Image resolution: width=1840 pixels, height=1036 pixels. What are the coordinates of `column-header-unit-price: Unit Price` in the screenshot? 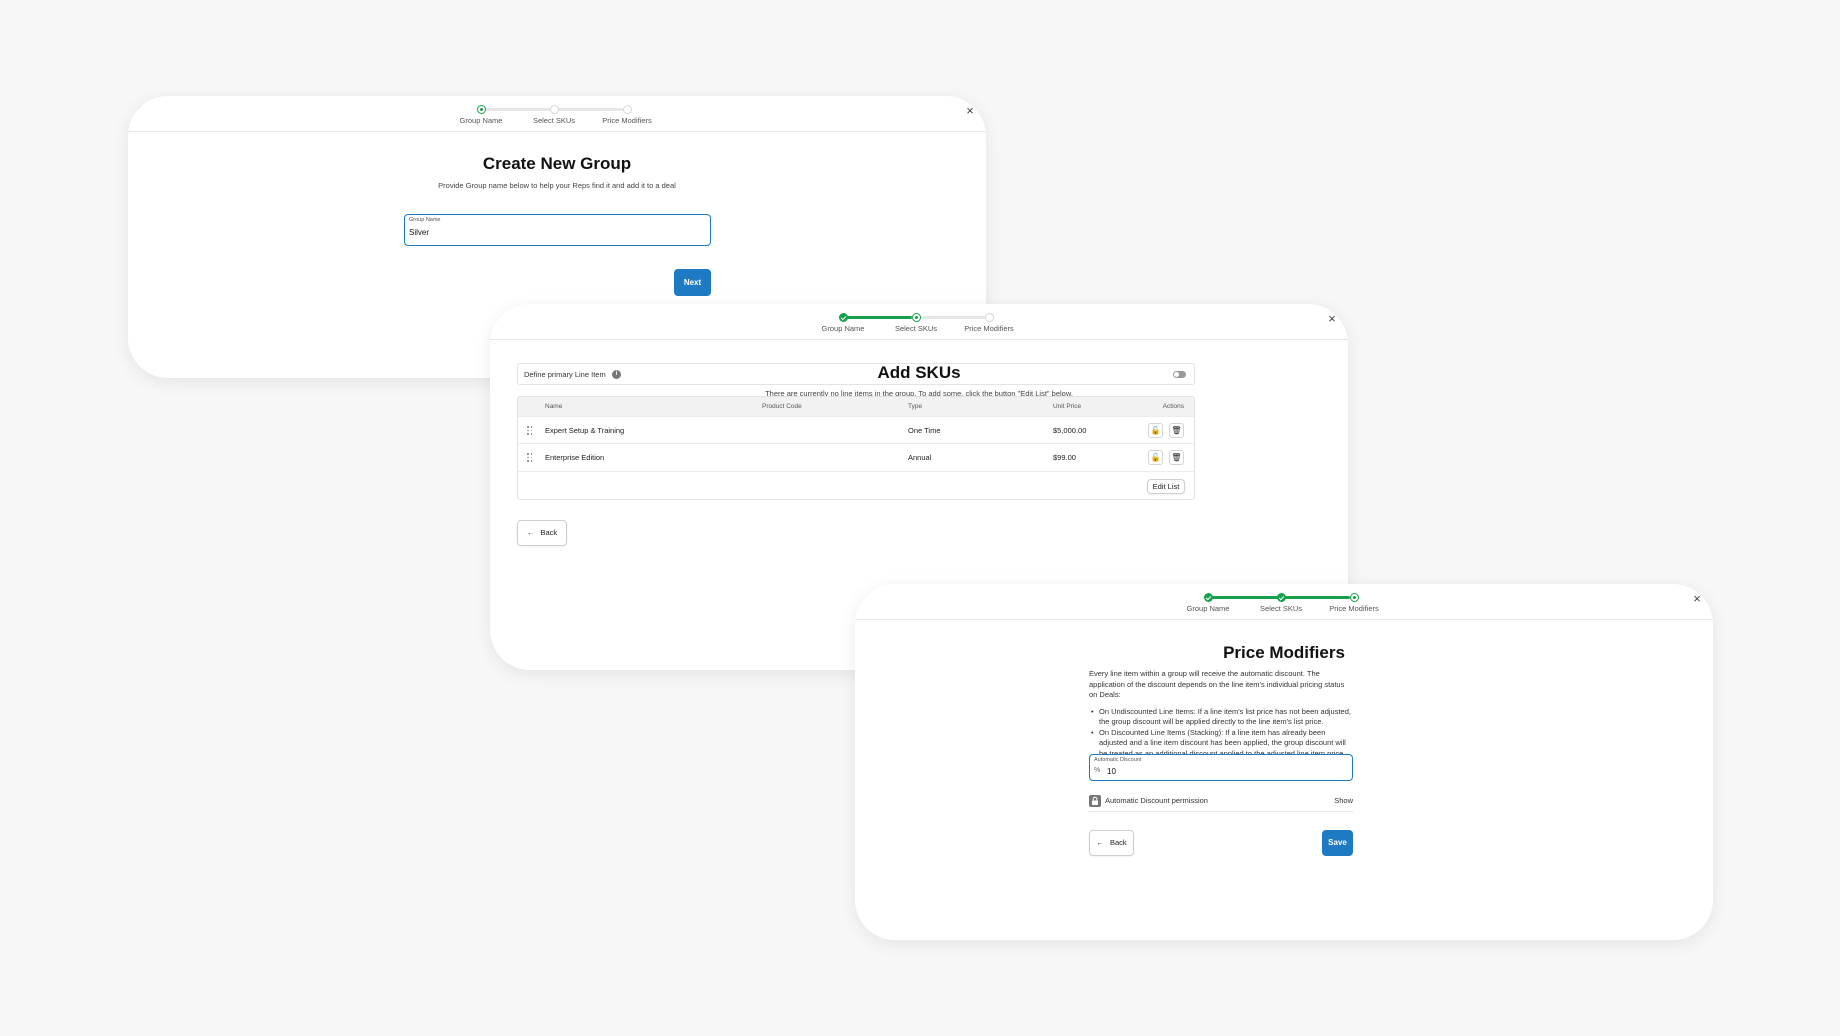 It's located at (1067, 406).